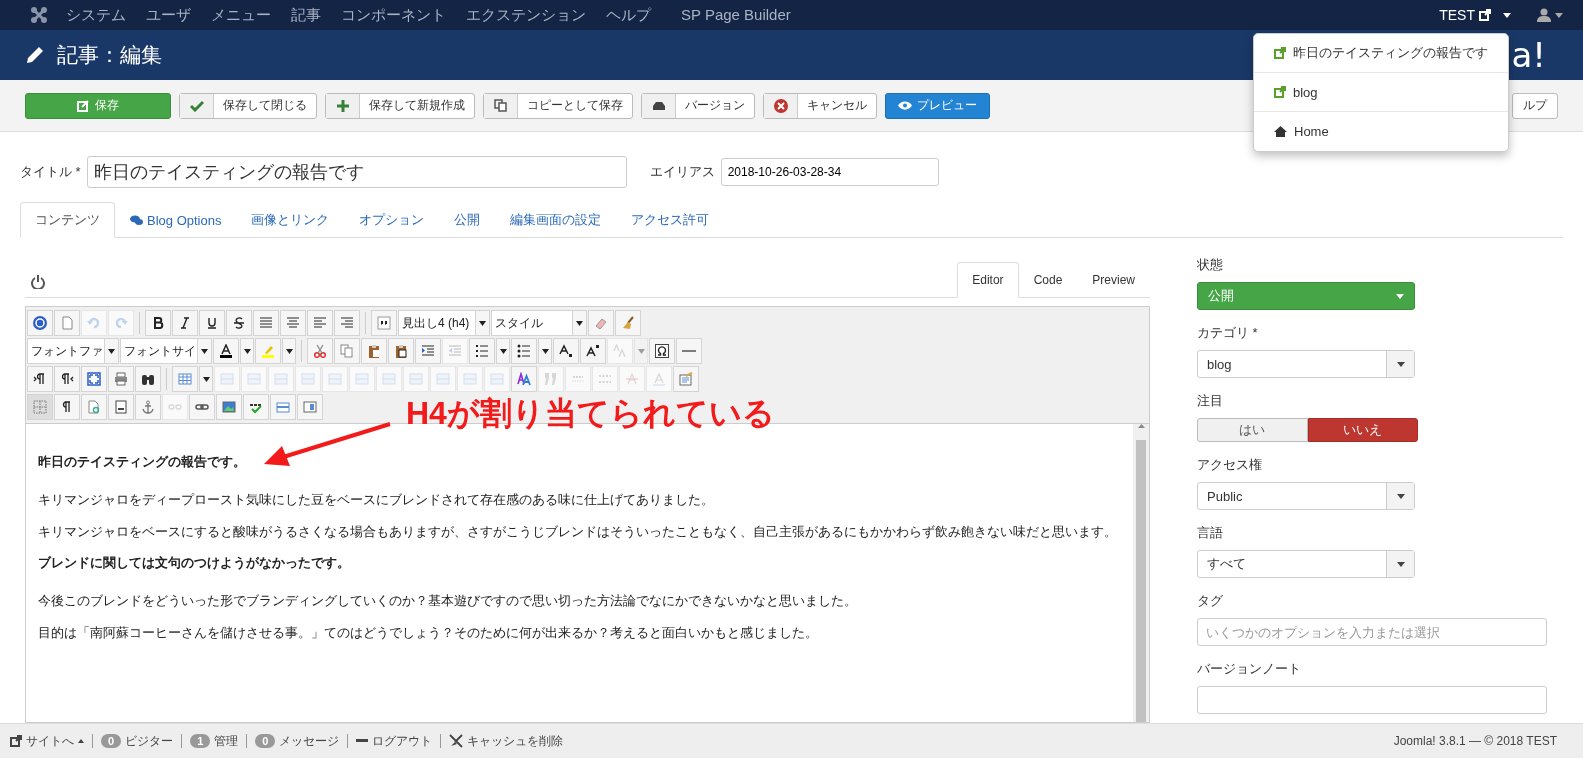 Image resolution: width=1583 pixels, height=758 pixels. What do you see at coordinates (200, 741) in the screenshot?
I see `count-badge: 1` at bounding box center [200, 741].